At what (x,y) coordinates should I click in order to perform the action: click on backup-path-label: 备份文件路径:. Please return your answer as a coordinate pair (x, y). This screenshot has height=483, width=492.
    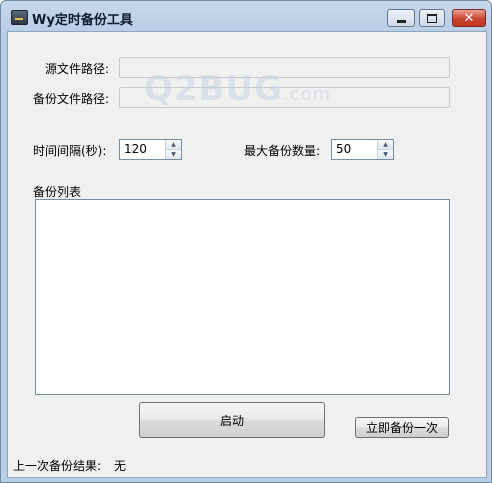
    Looking at the image, I should click on (71, 99).